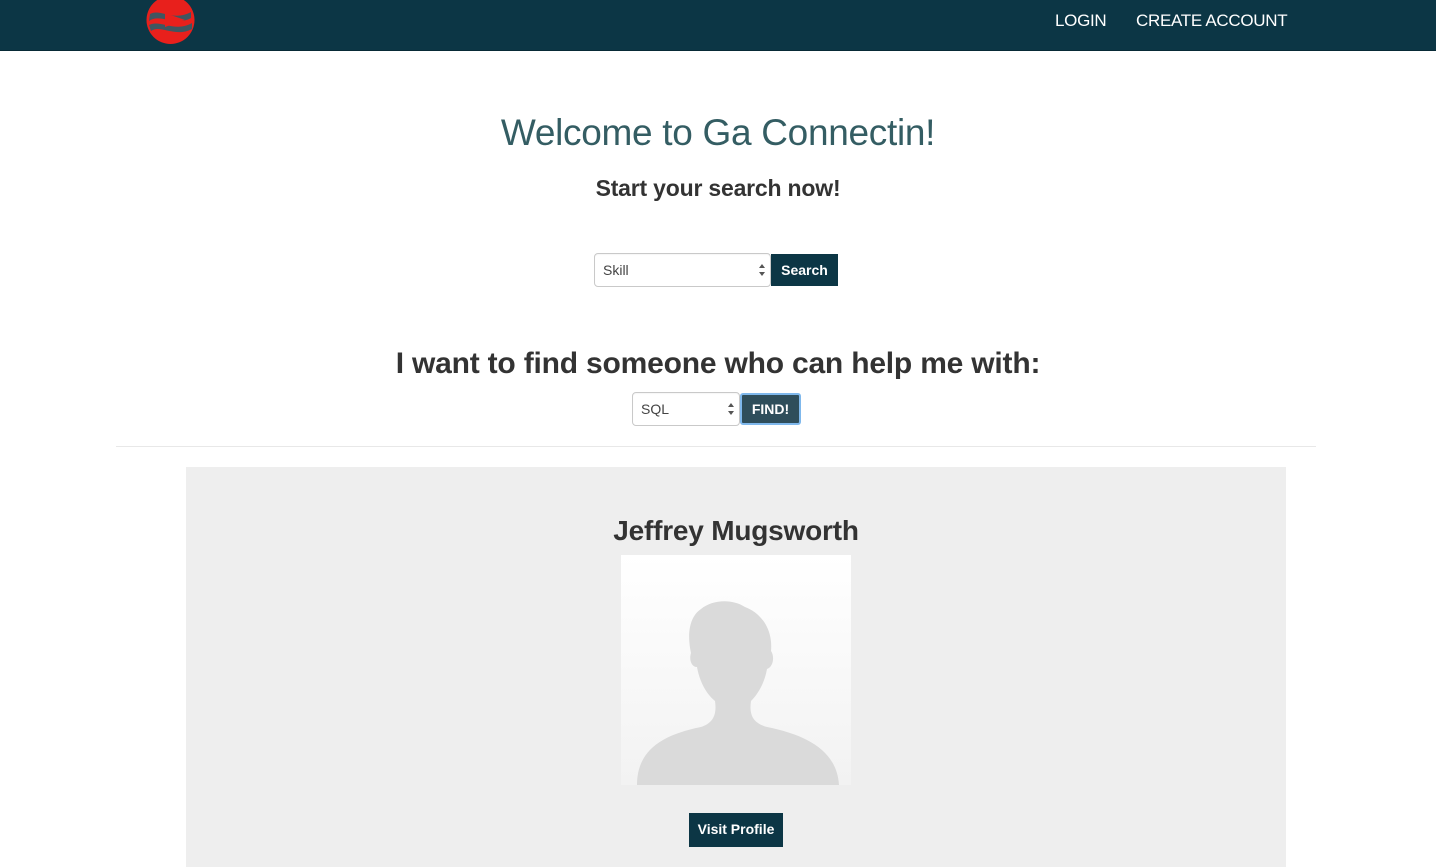 The width and height of the screenshot is (1436, 867). Describe the element at coordinates (736, 670) in the screenshot. I see `avatar-placeholder-icon` at that location.